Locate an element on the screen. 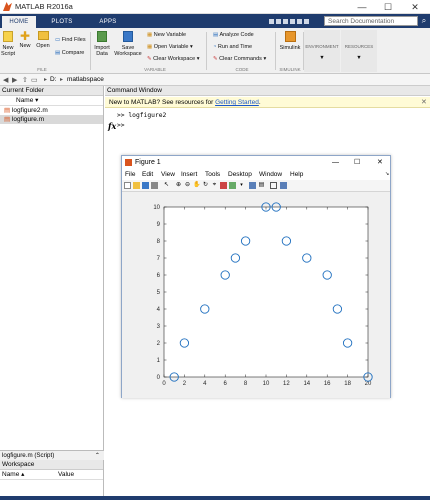 Image resolution: width=430 pixels, height=500 pixels. data-cursor-icon: ⌖ is located at coordinates (214, 185).